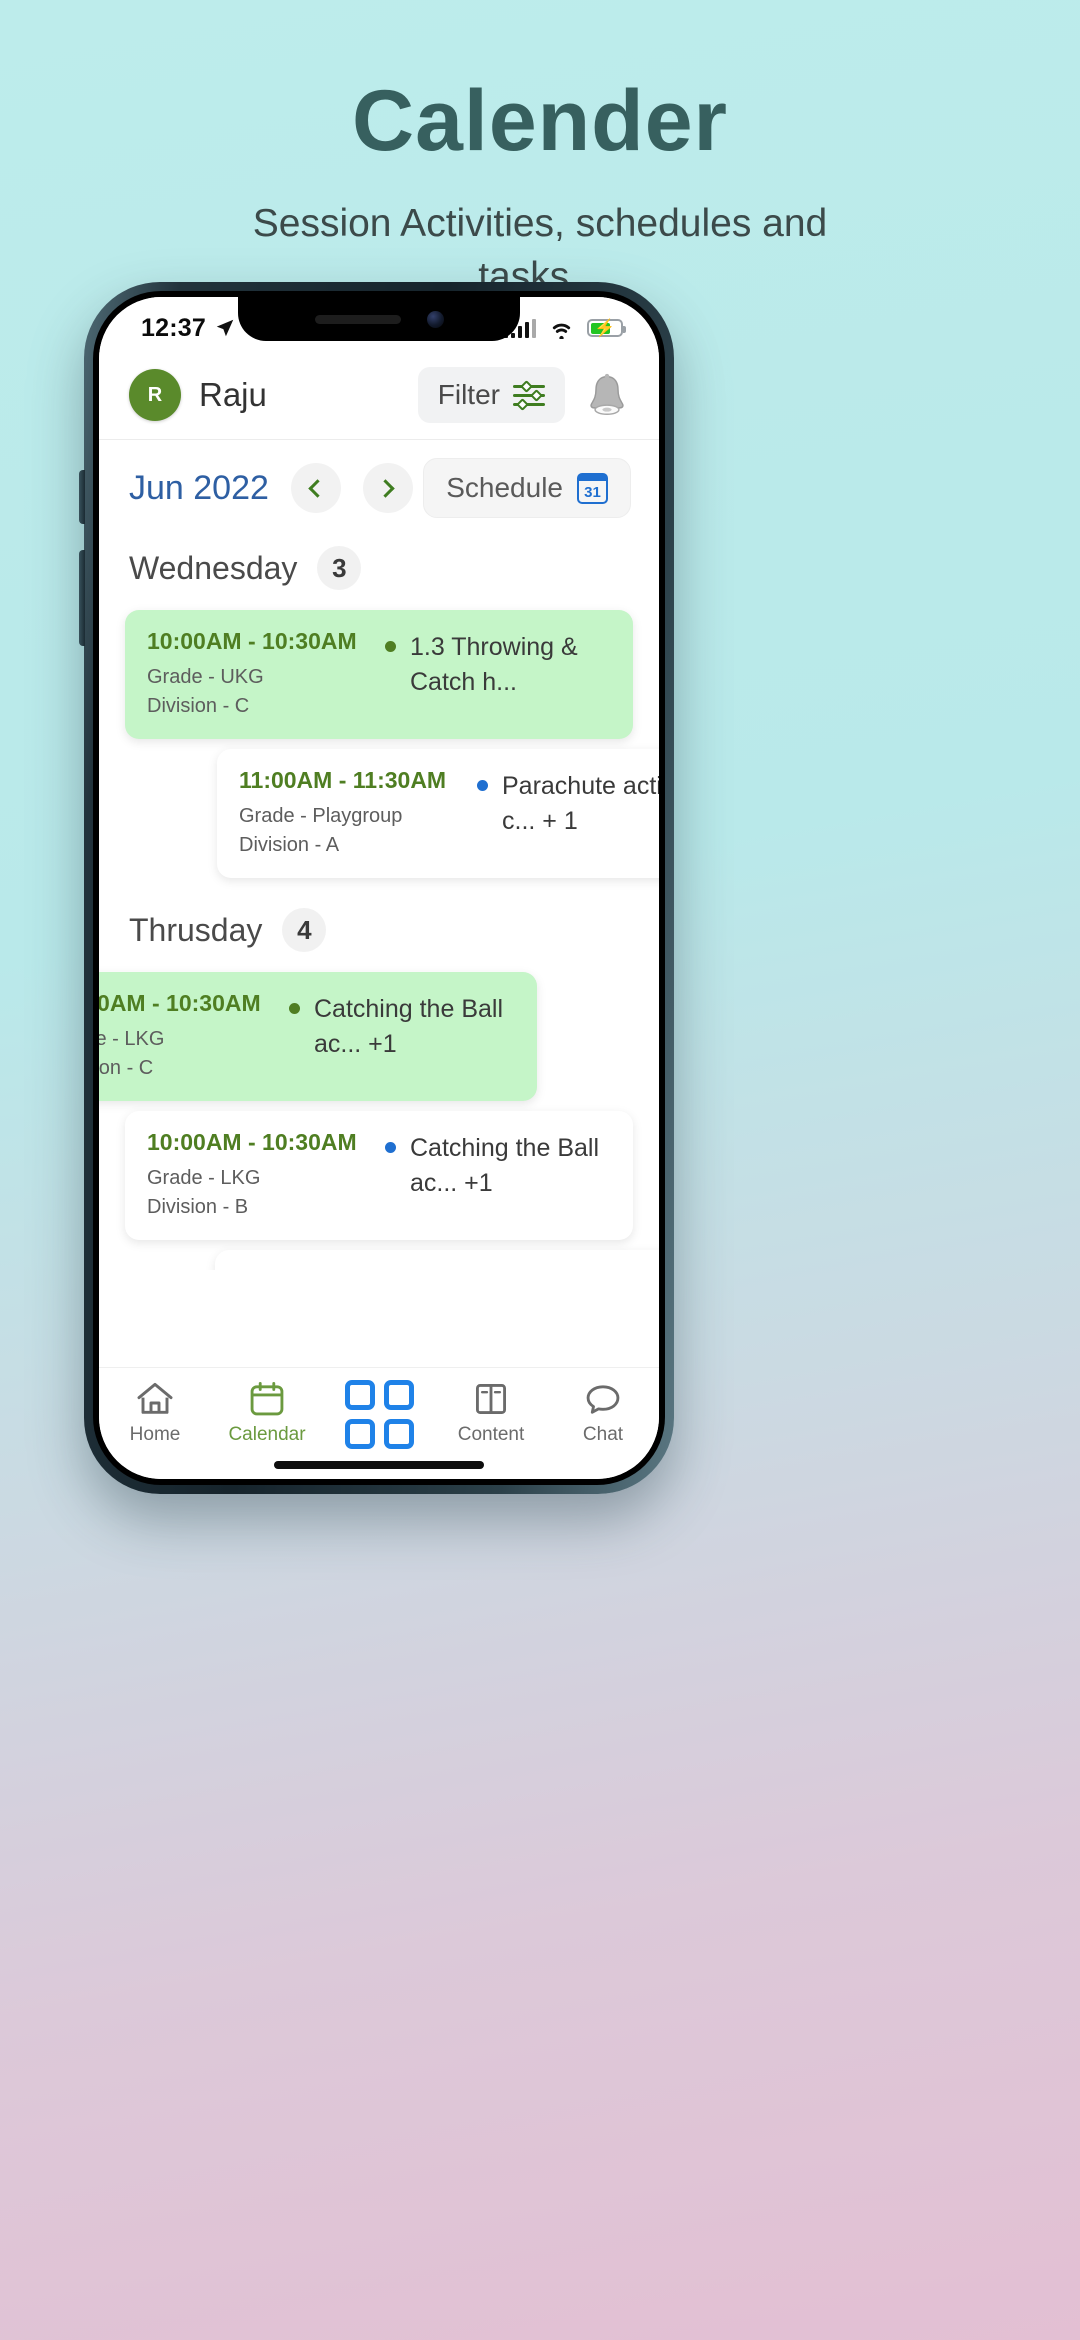  I want to click on status-bar-left: 12:37, so click(188, 328).